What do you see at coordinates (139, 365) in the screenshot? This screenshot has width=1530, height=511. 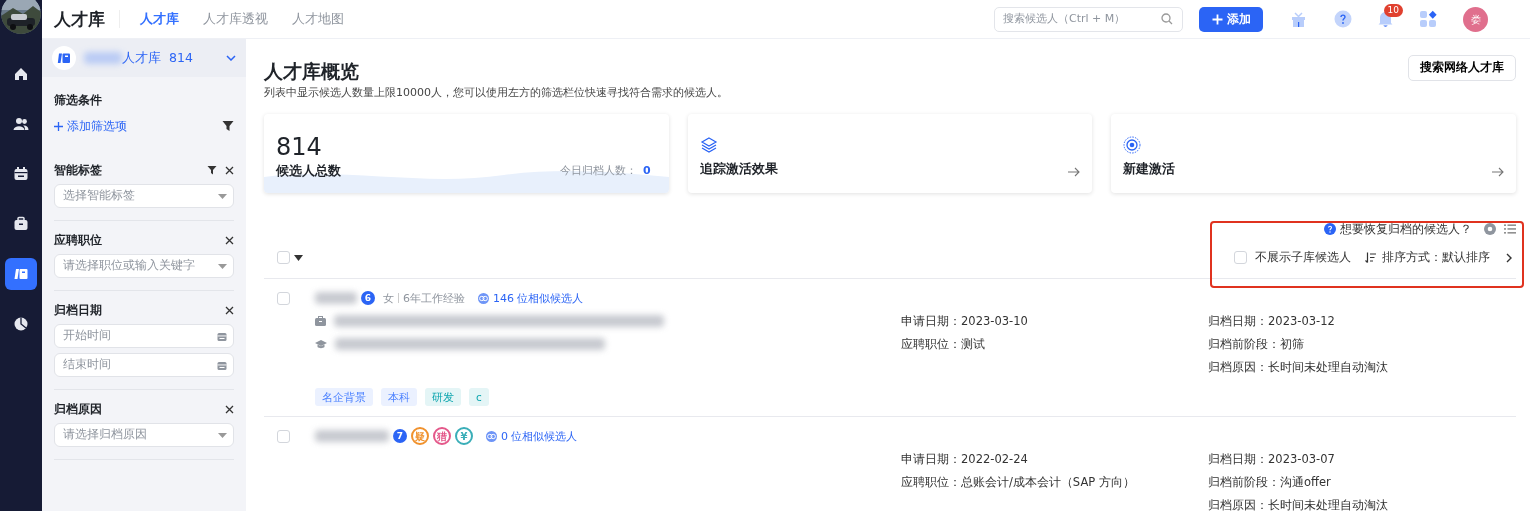 I see `date-input: 结束时间` at bounding box center [139, 365].